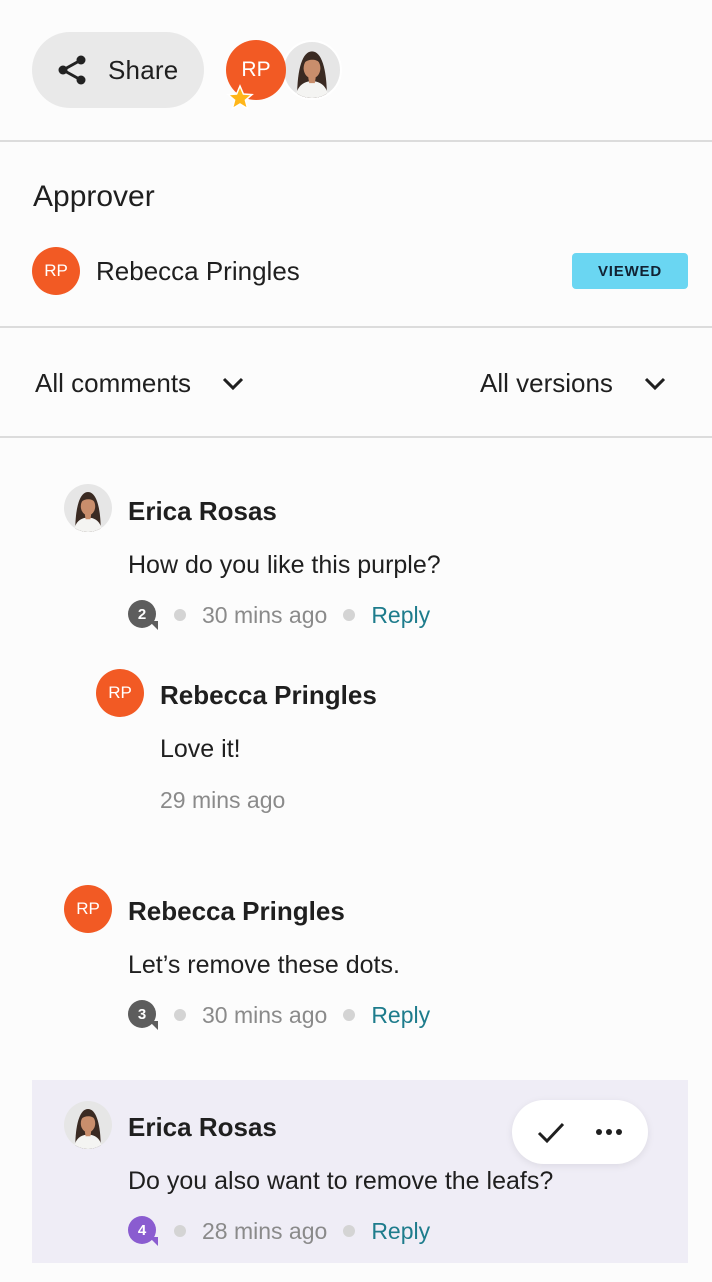  What do you see at coordinates (284, 565) in the screenshot?
I see `comment-text: How do you like this purple?` at bounding box center [284, 565].